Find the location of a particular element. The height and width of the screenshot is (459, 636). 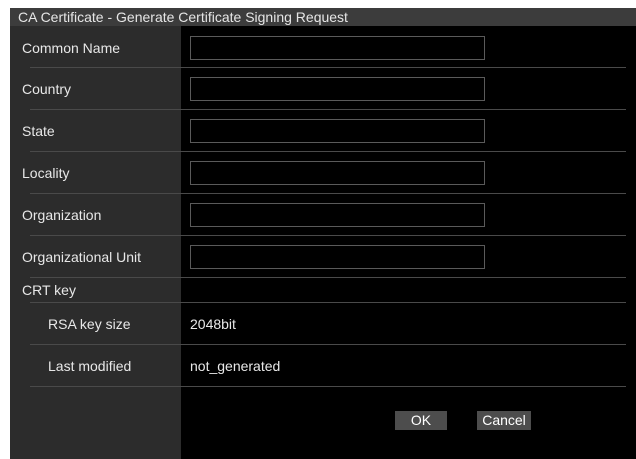

country-row: Country is located at coordinates (323, 89).